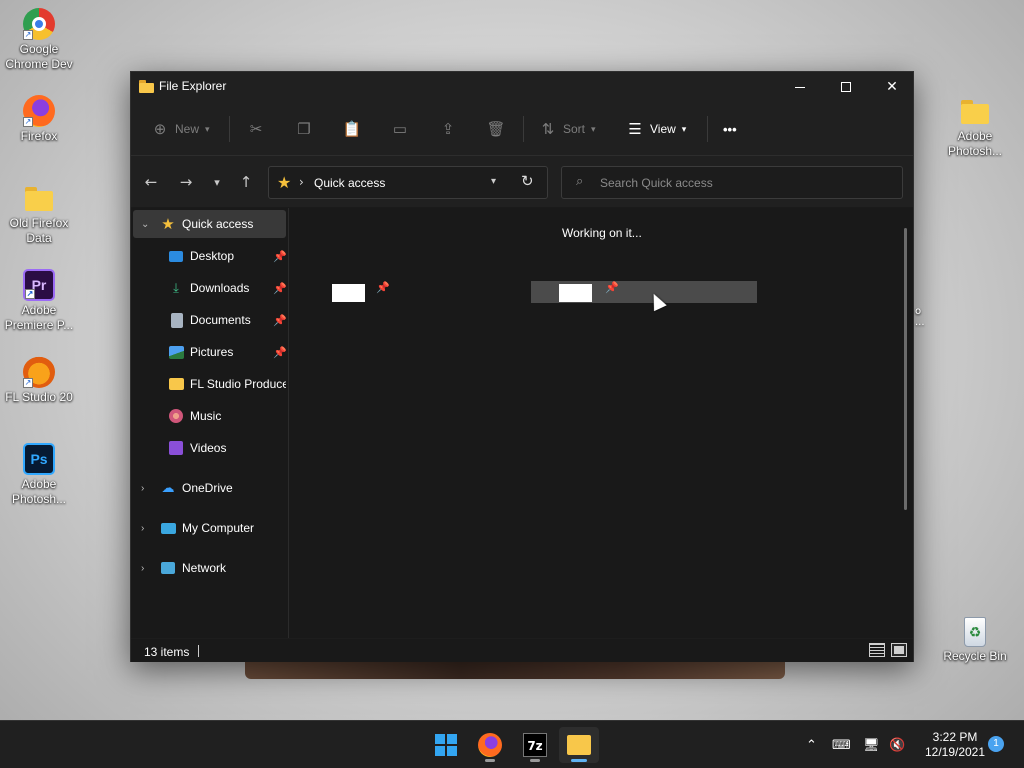 The height and width of the screenshot is (768, 1024). Describe the element at coordinates (167, 652) in the screenshot. I see `item-count: 13 items` at that location.